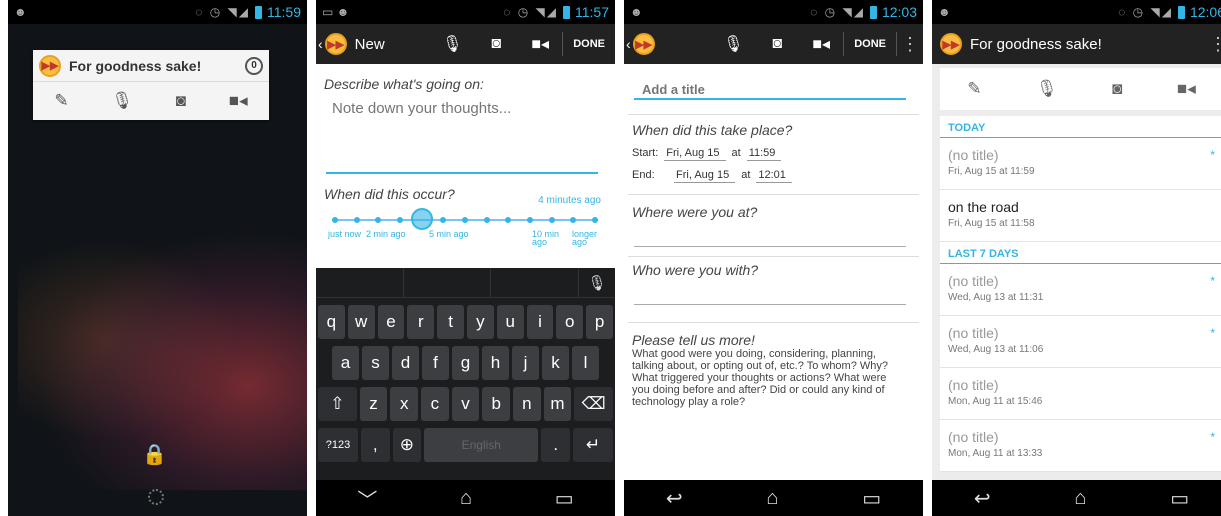 This screenshot has width=1221, height=516. I want to click on letter-key: m, so click(557, 404).